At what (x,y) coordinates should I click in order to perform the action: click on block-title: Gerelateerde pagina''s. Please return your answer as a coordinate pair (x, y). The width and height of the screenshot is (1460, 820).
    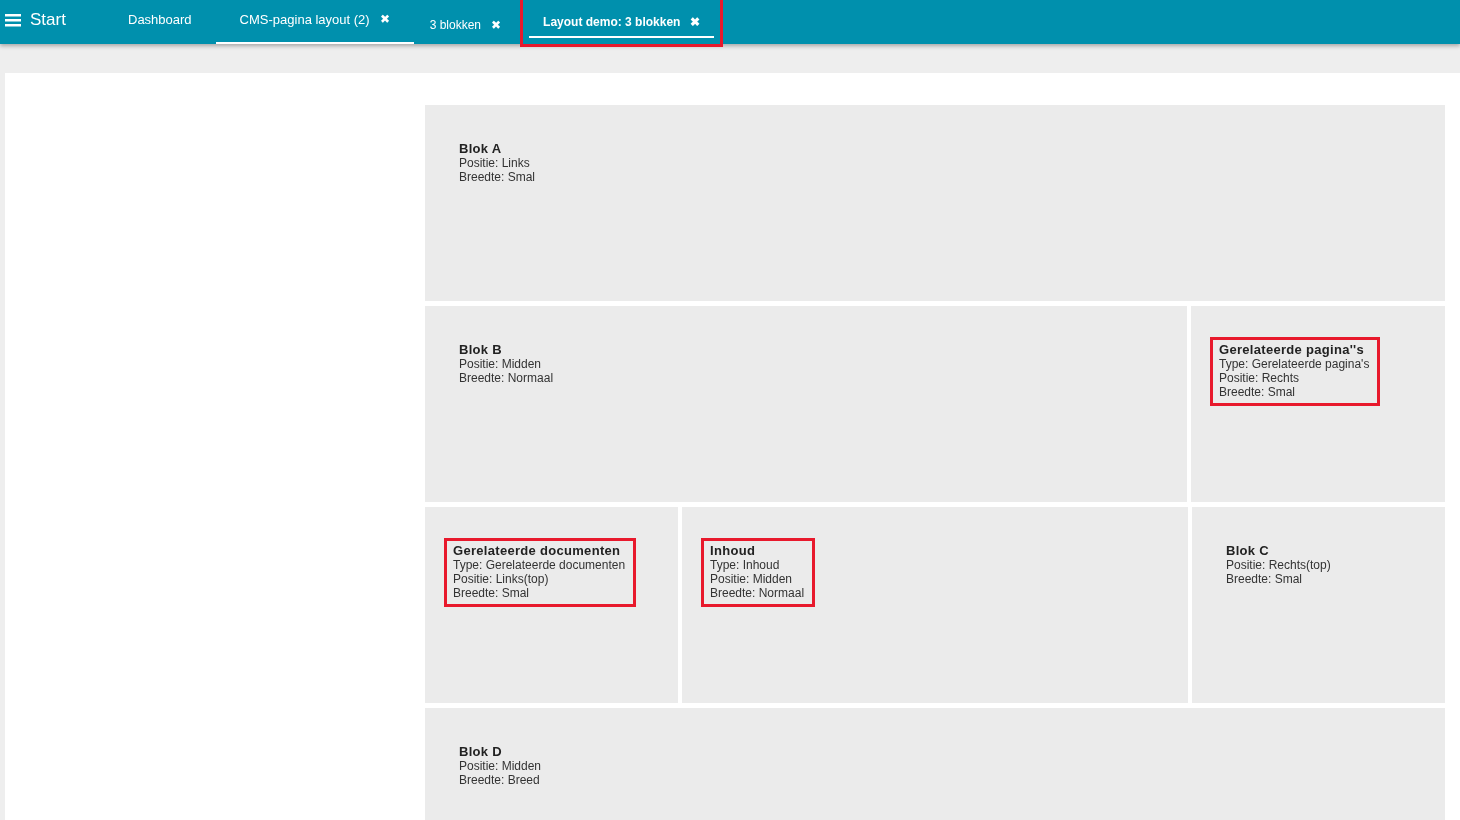
    Looking at the image, I should click on (1292, 349).